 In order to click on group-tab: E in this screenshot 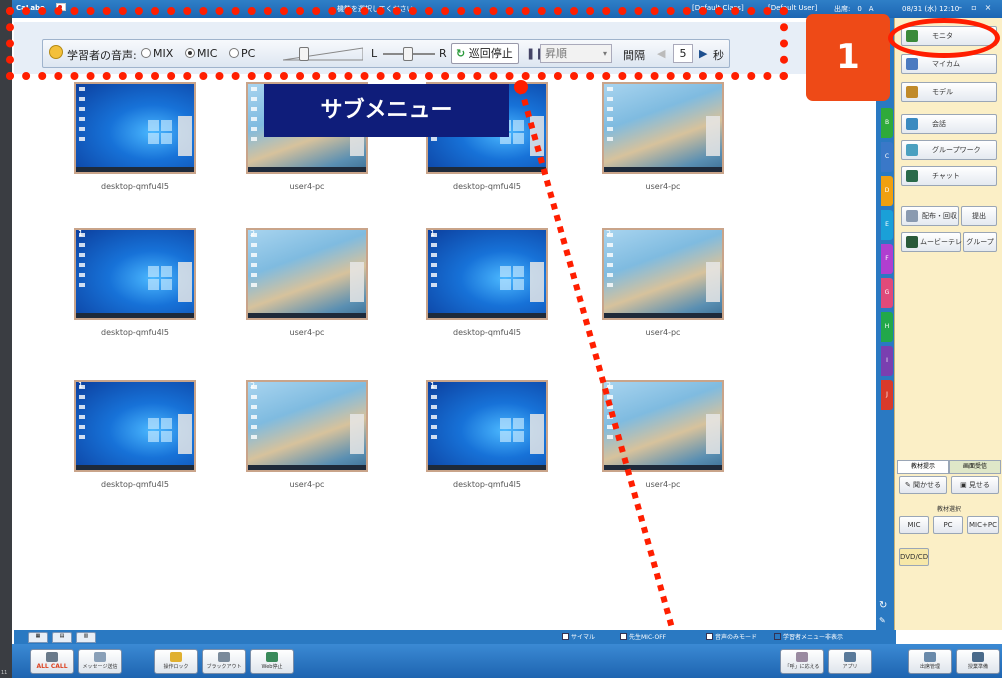, I will do `click(887, 225)`.